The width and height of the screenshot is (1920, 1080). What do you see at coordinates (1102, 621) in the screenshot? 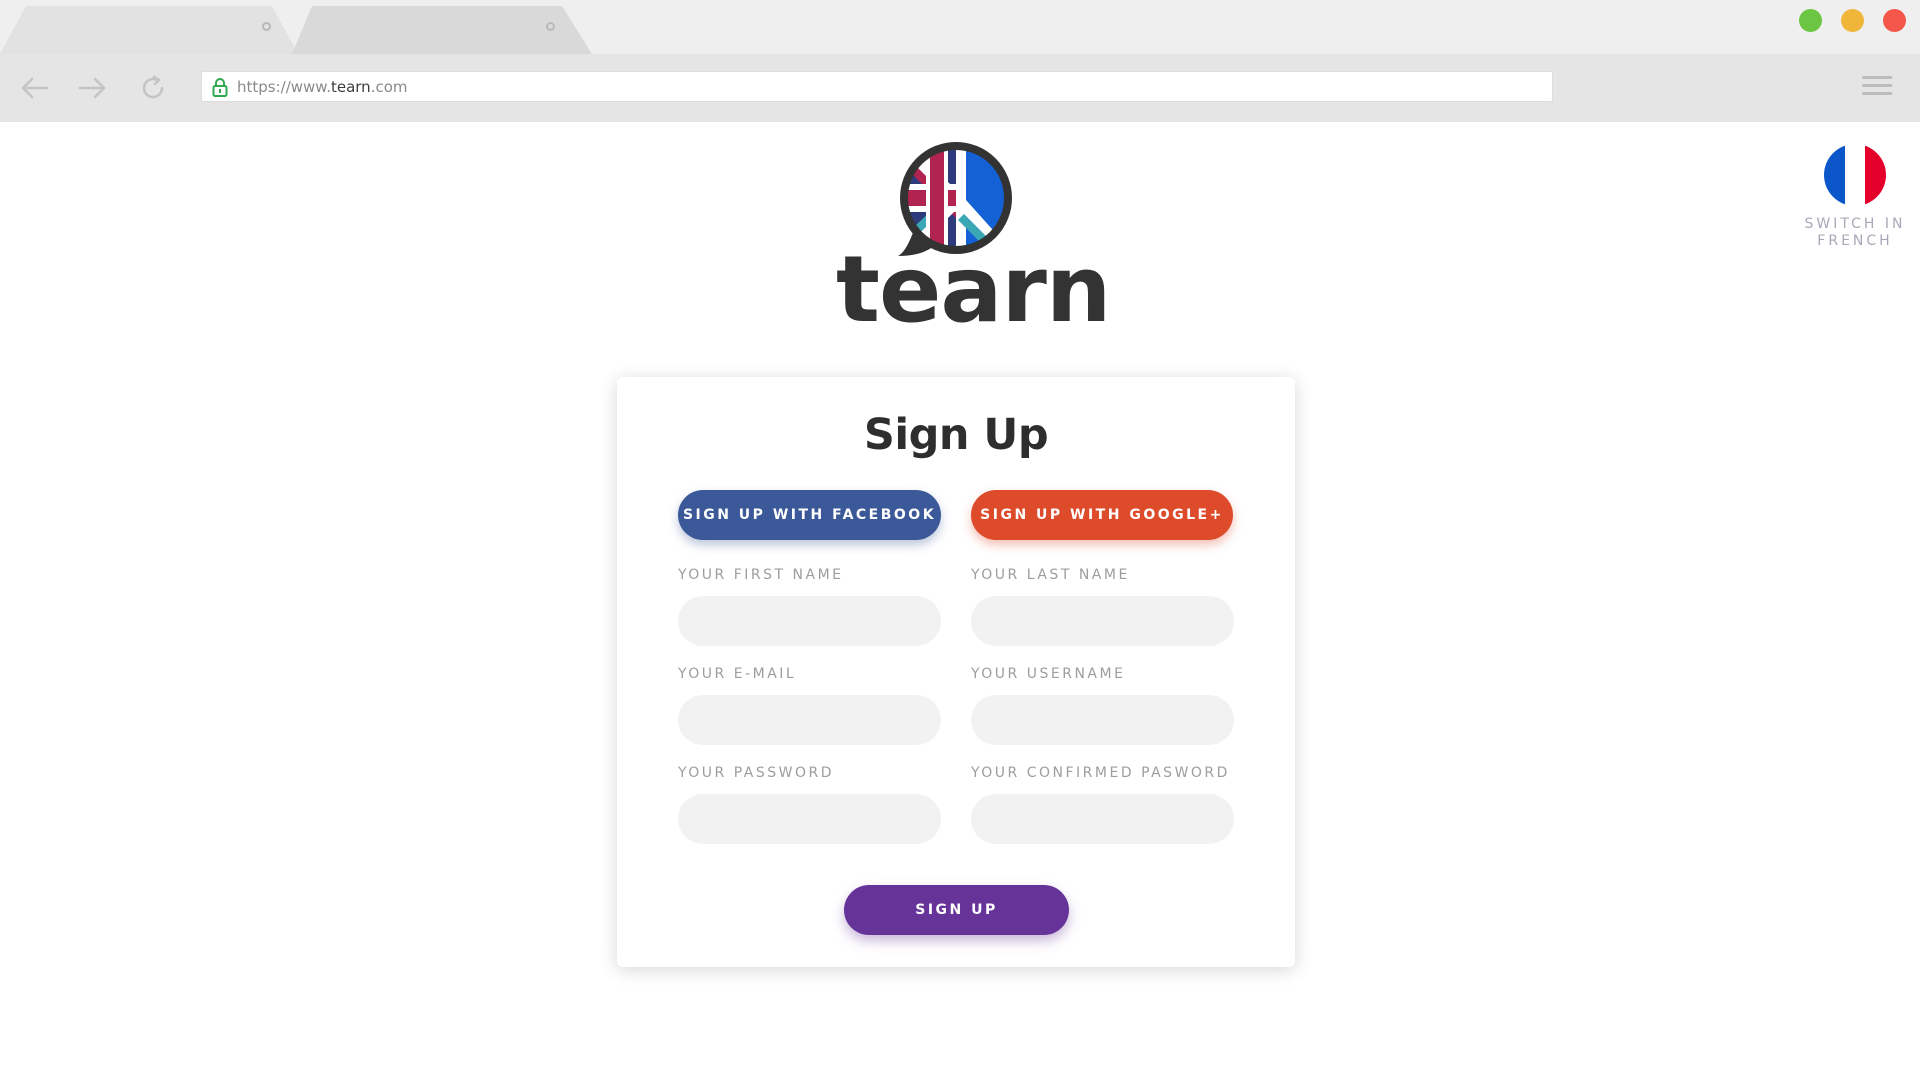
I see `last-name-field` at bounding box center [1102, 621].